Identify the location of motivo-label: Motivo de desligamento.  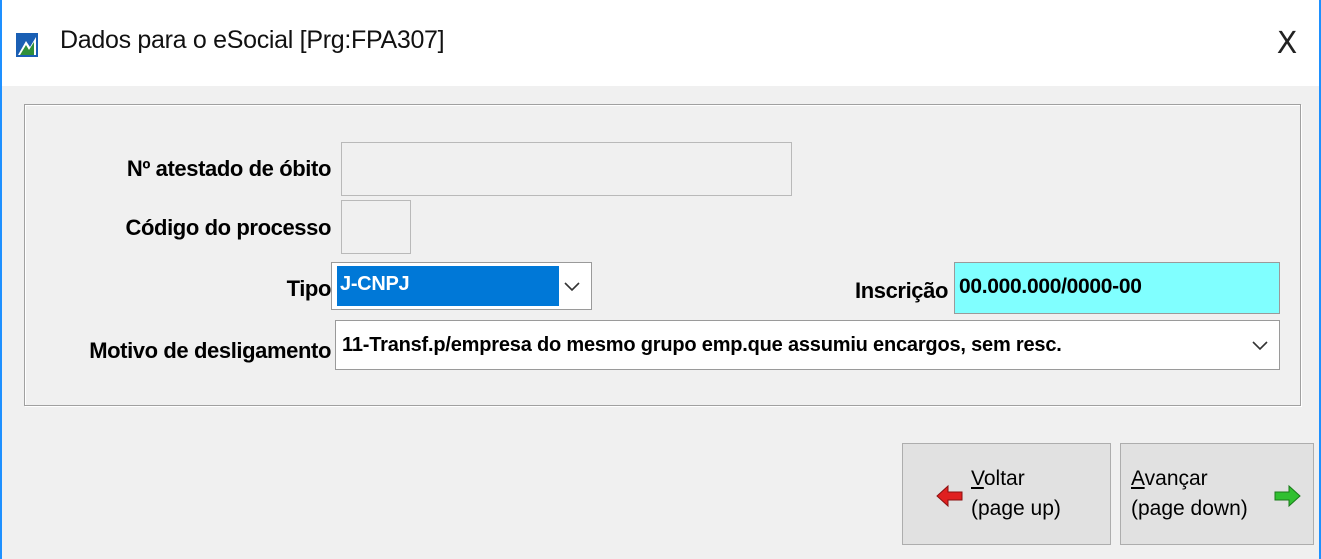
(210, 350).